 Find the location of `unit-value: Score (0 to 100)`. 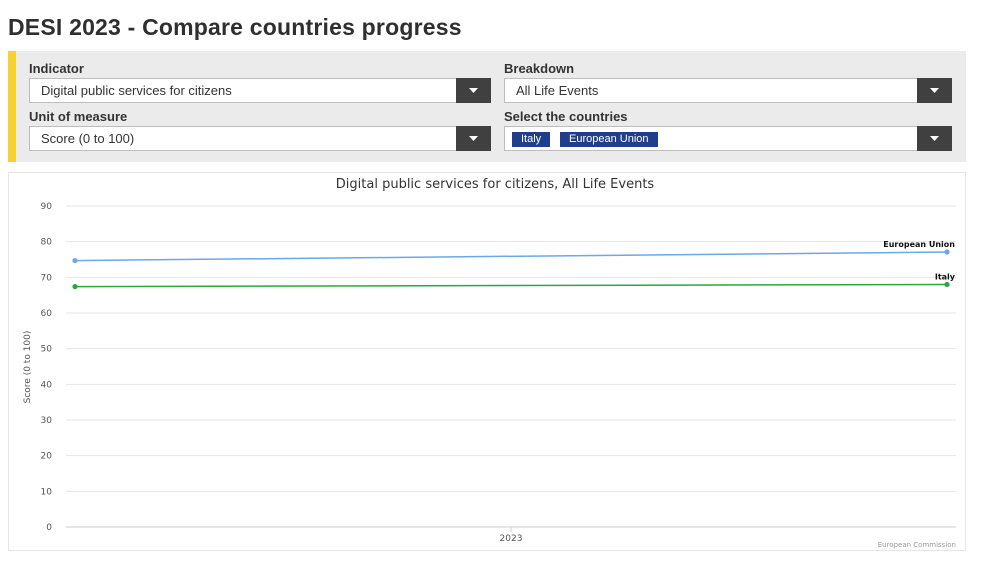

unit-value: Score (0 to 100) is located at coordinates (88, 138).